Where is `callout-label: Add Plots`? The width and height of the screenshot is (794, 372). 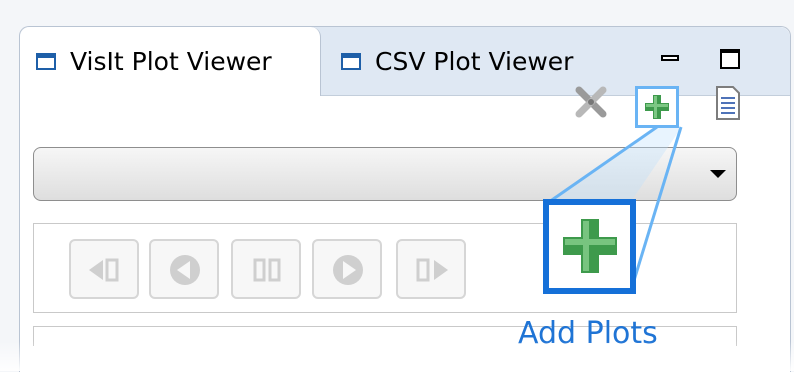 callout-label: Add Plots is located at coordinates (588, 333).